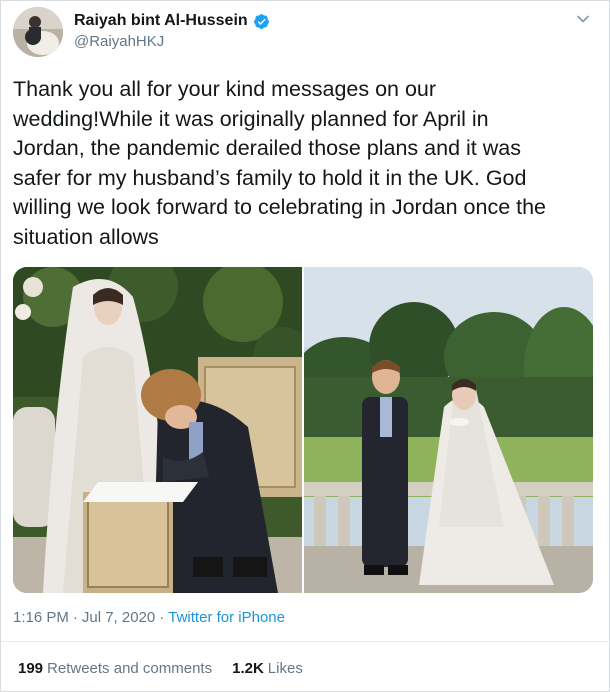 The width and height of the screenshot is (610, 692). I want to click on retweets-stat: 199 Retweets and comments, so click(115, 668).